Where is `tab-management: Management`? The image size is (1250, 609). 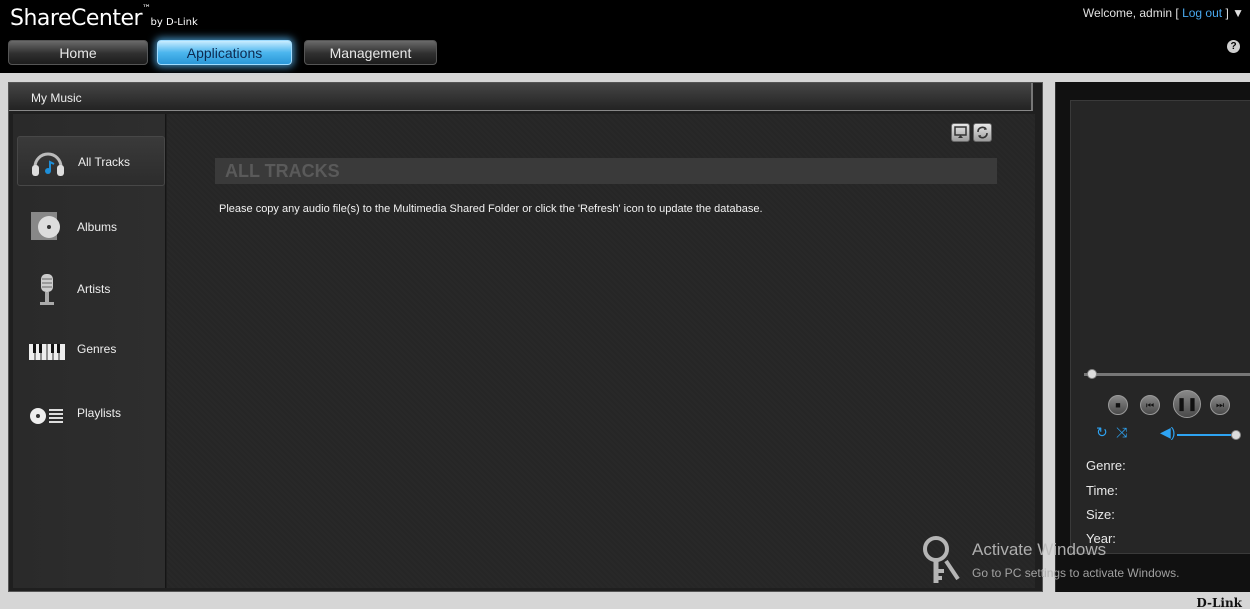 tab-management: Management is located at coordinates (370, 52).